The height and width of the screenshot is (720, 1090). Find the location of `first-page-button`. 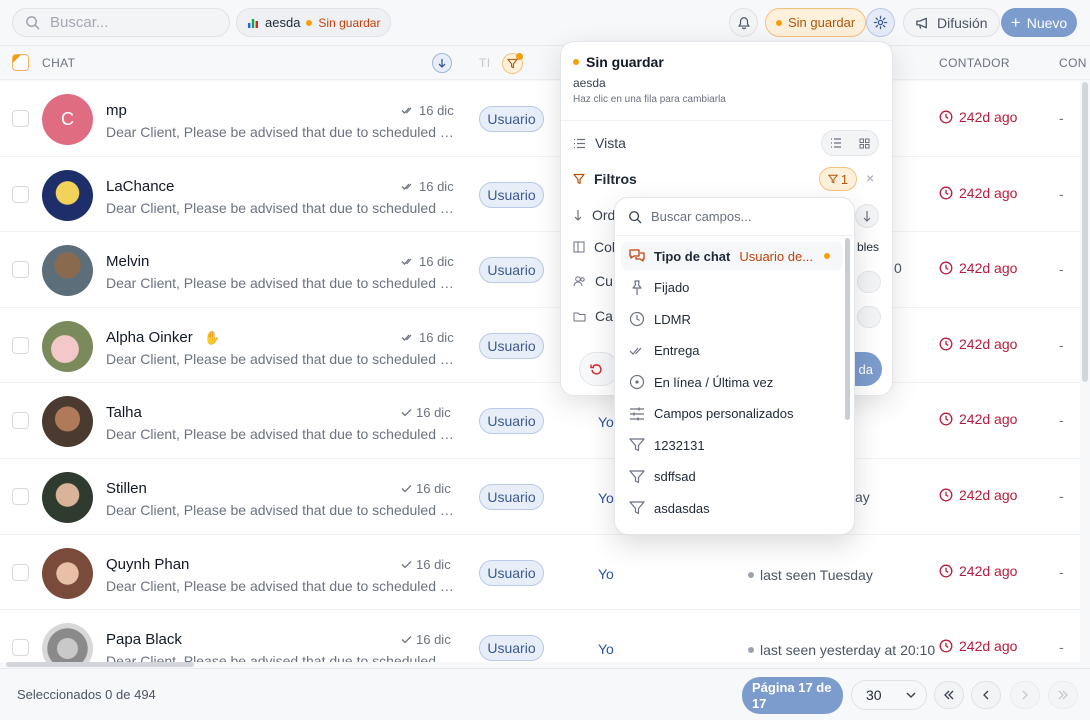

first-page-button is located at coordinates (949, 695).